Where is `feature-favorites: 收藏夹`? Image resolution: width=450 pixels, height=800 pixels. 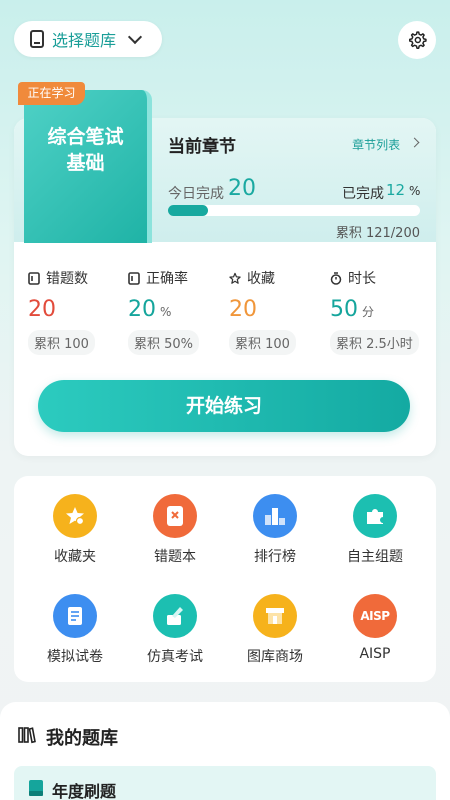 feature-favorites: 收藏夹 is located at coordinates (75, 530).